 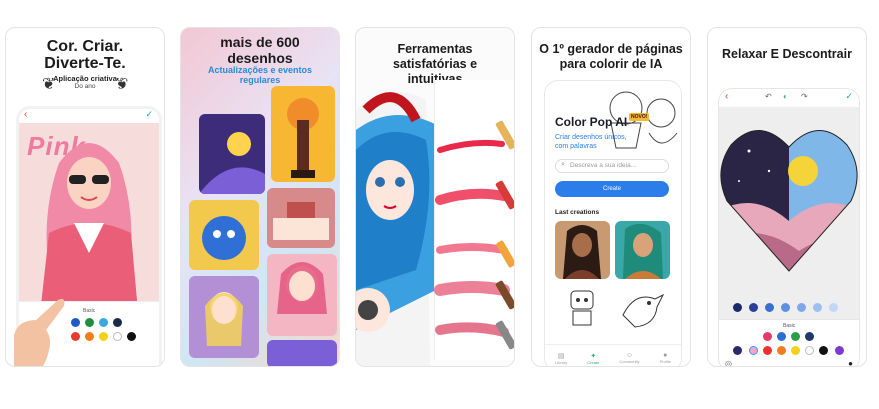 What do you see at coordinates (85, 78) in the screenshot?
I see `award-title: Aplicação criativa` at bounding box center [85, 78].